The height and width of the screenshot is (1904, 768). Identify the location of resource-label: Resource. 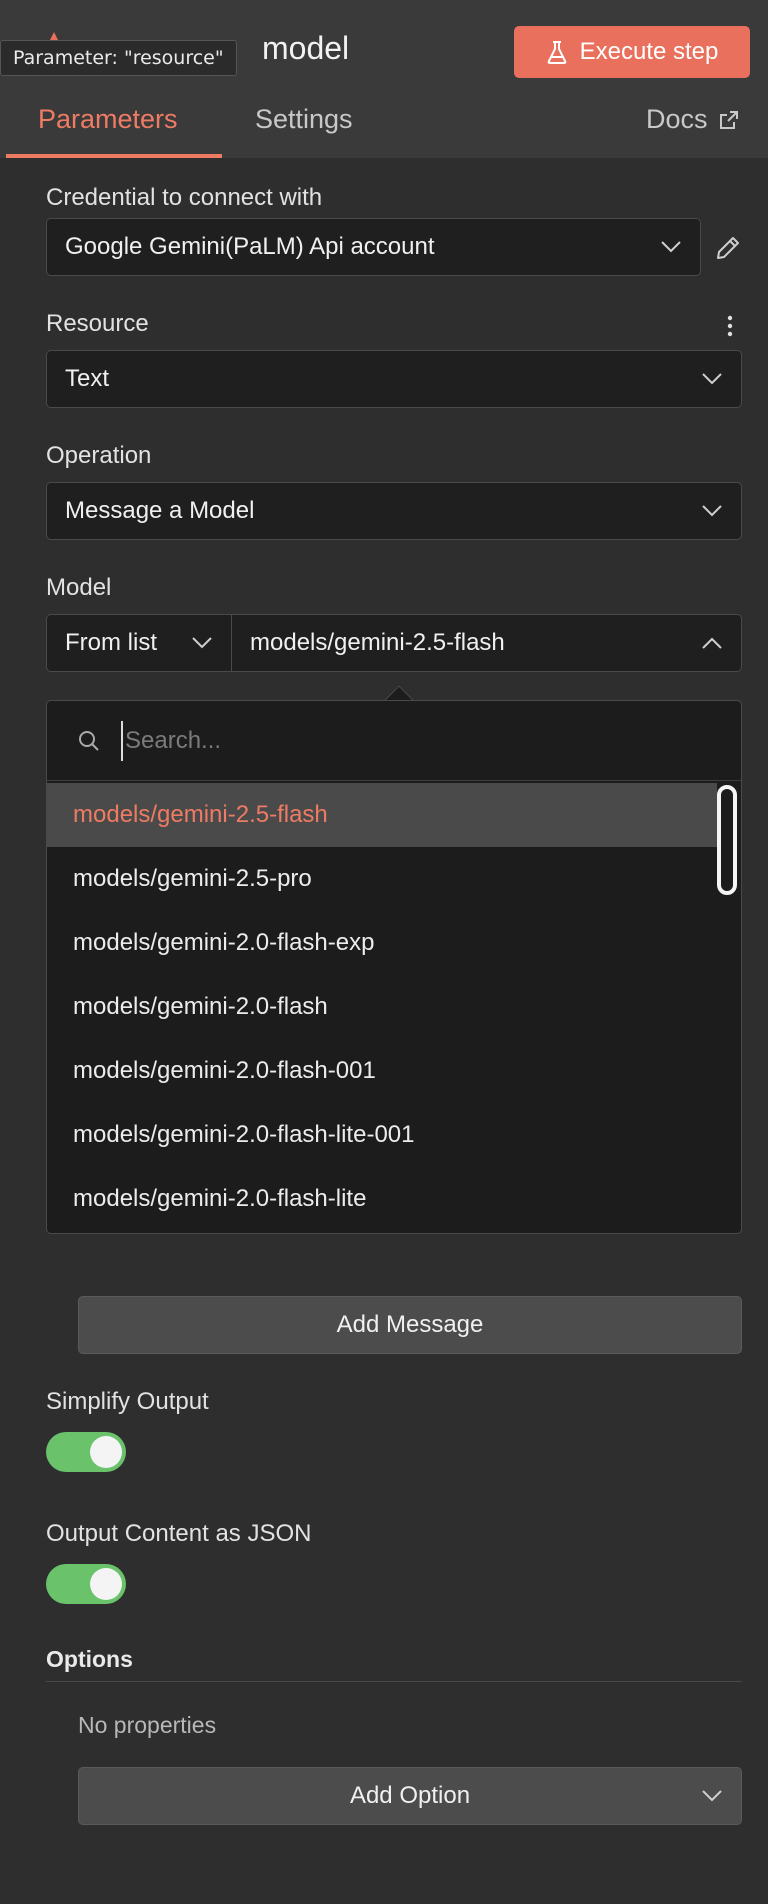
(97, 323).